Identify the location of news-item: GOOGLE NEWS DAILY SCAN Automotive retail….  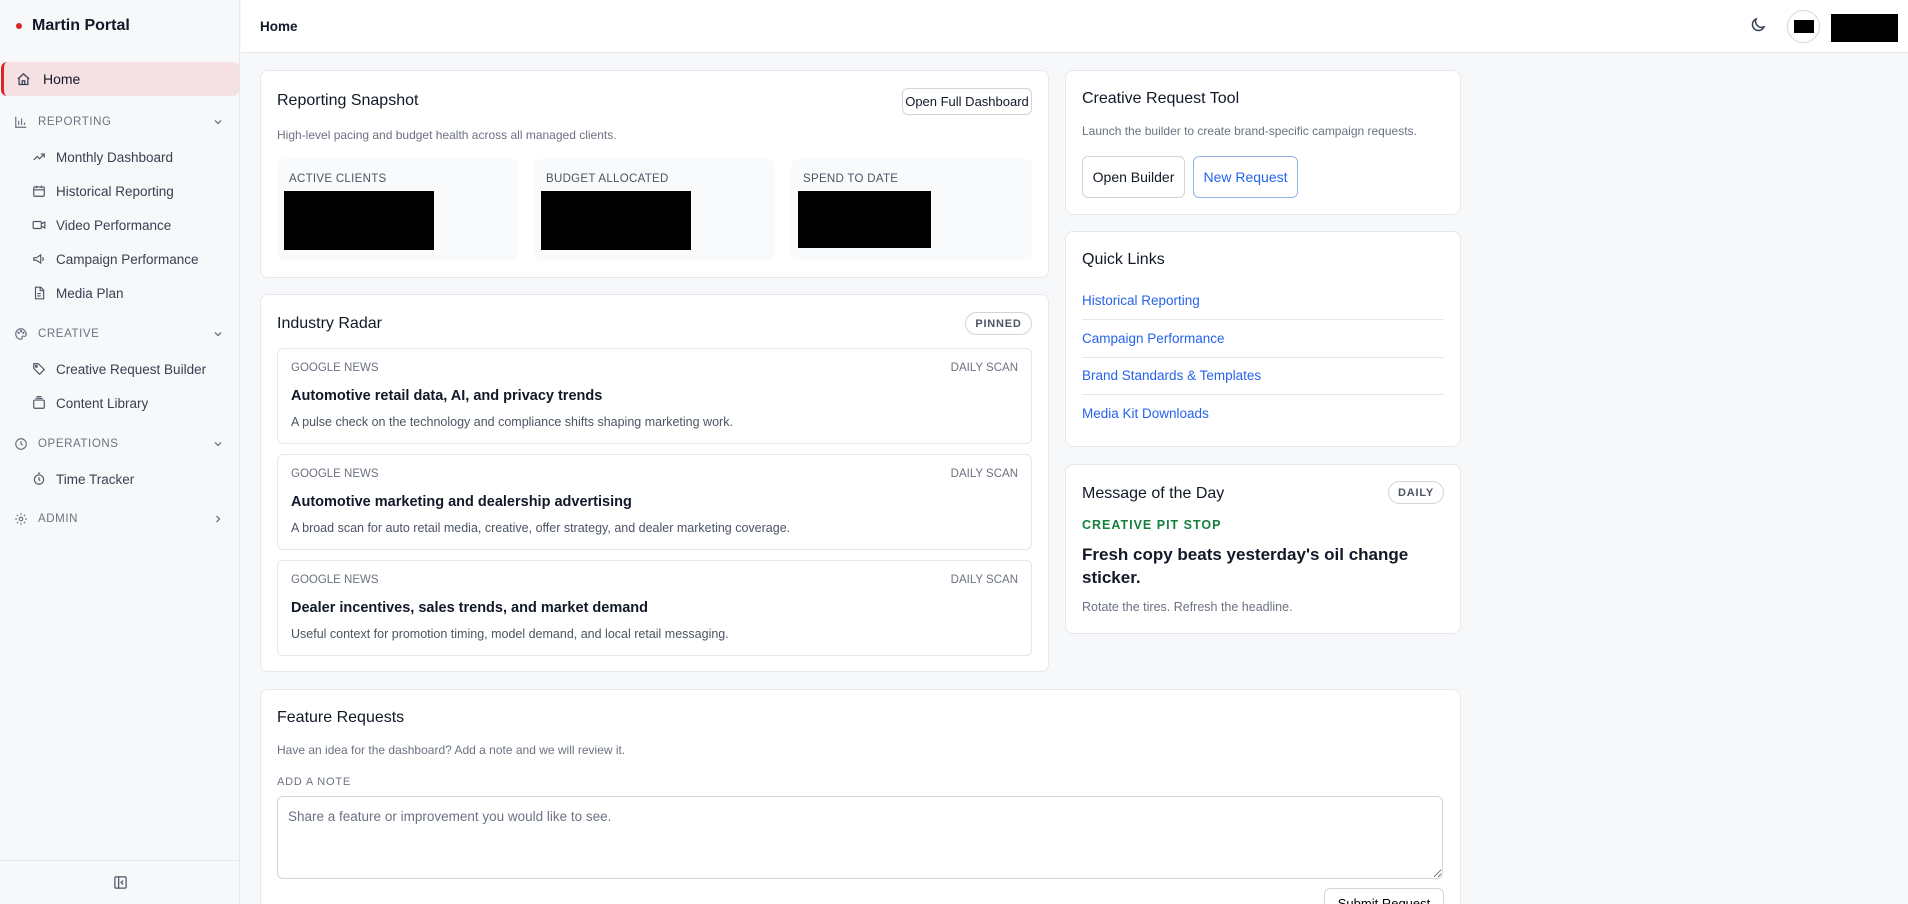
(654, 396).